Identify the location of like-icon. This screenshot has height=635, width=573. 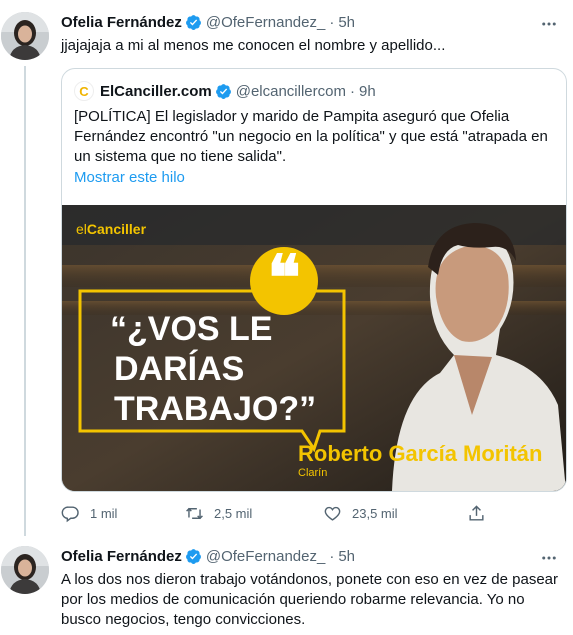
(332, 513).